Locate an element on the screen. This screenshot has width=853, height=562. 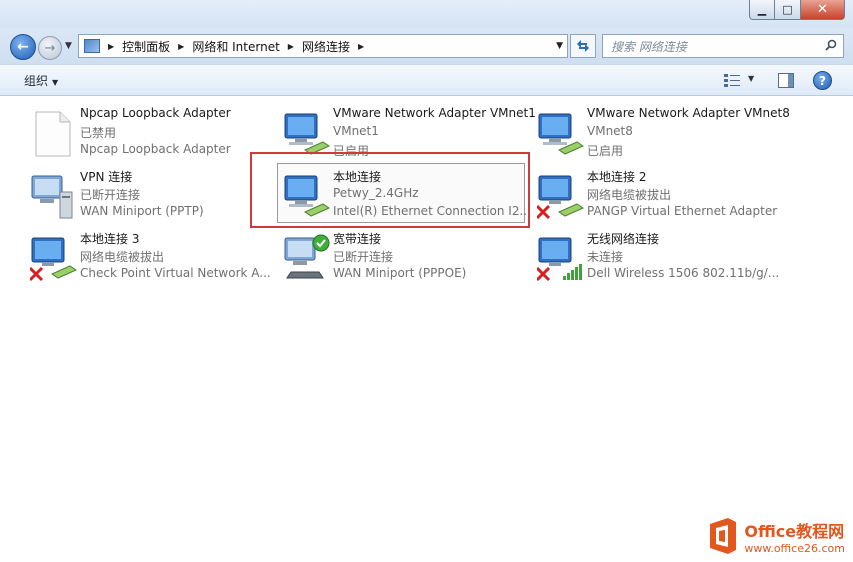
connection-name: 无线网络连接 is located at coordinates (623, 239).